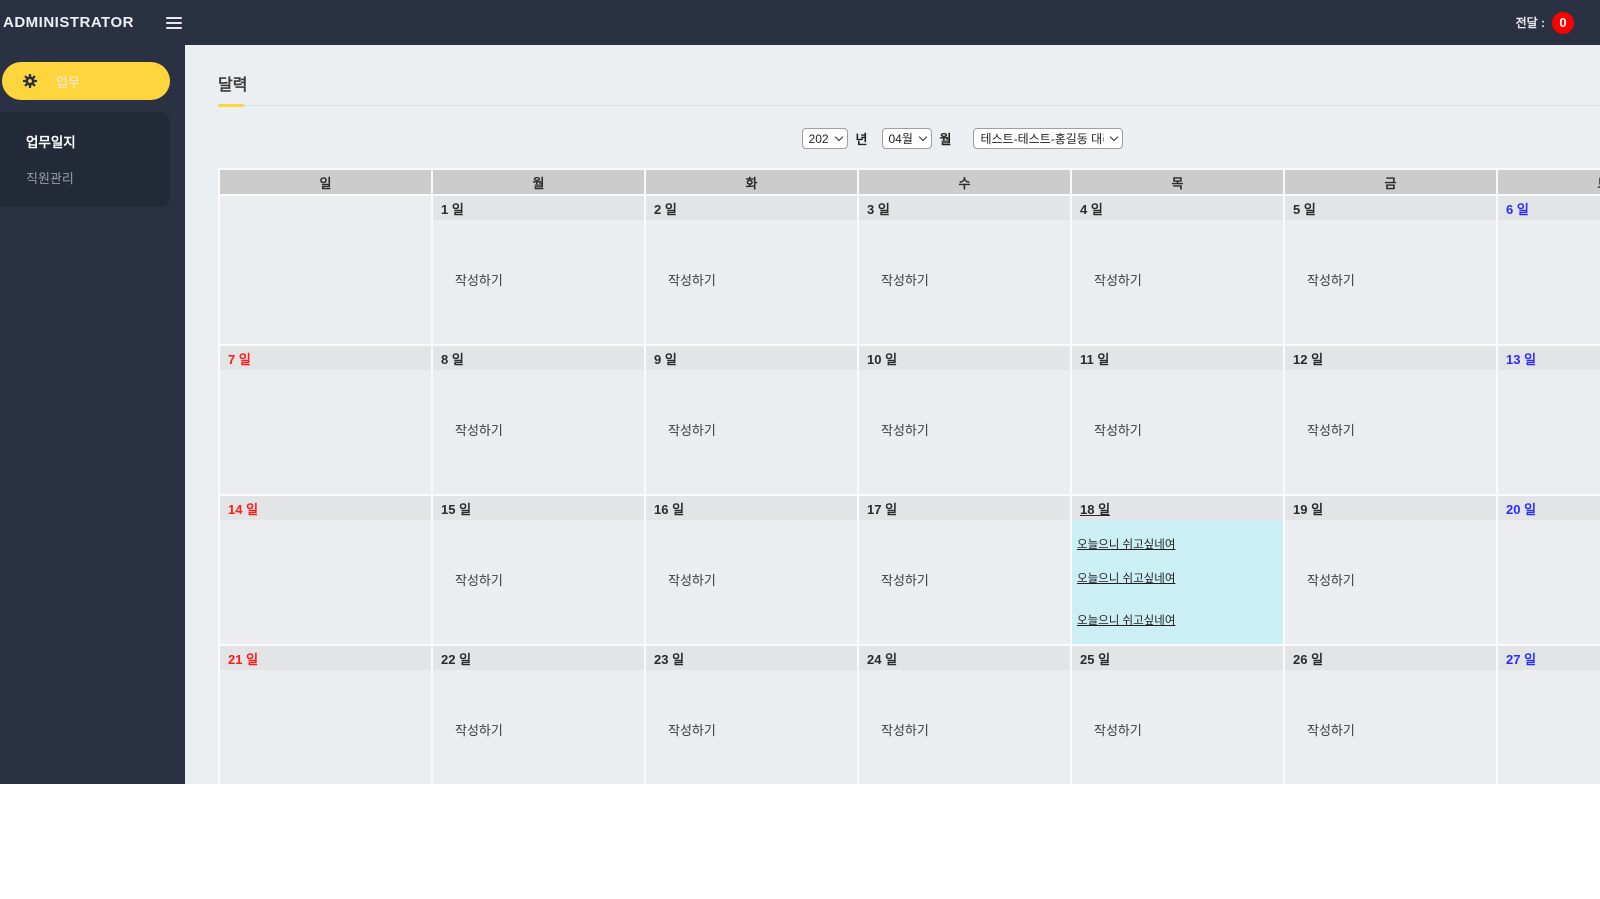 The height and width of the screenshot is (899, 1600). I want to click on calendar-cell: 22 일작성하기, so click(538, 715).